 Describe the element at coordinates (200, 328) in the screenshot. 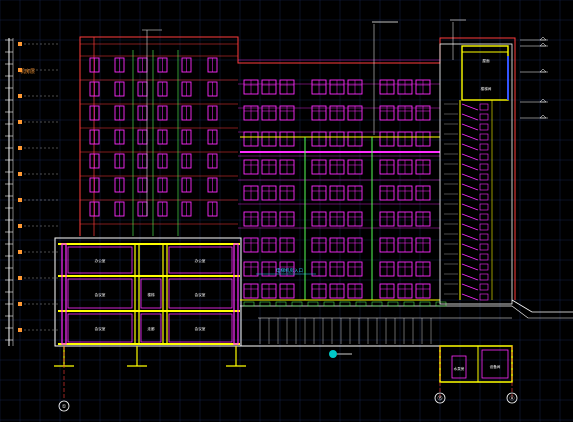

I see `room-label-low-right: 会议室` at that location.